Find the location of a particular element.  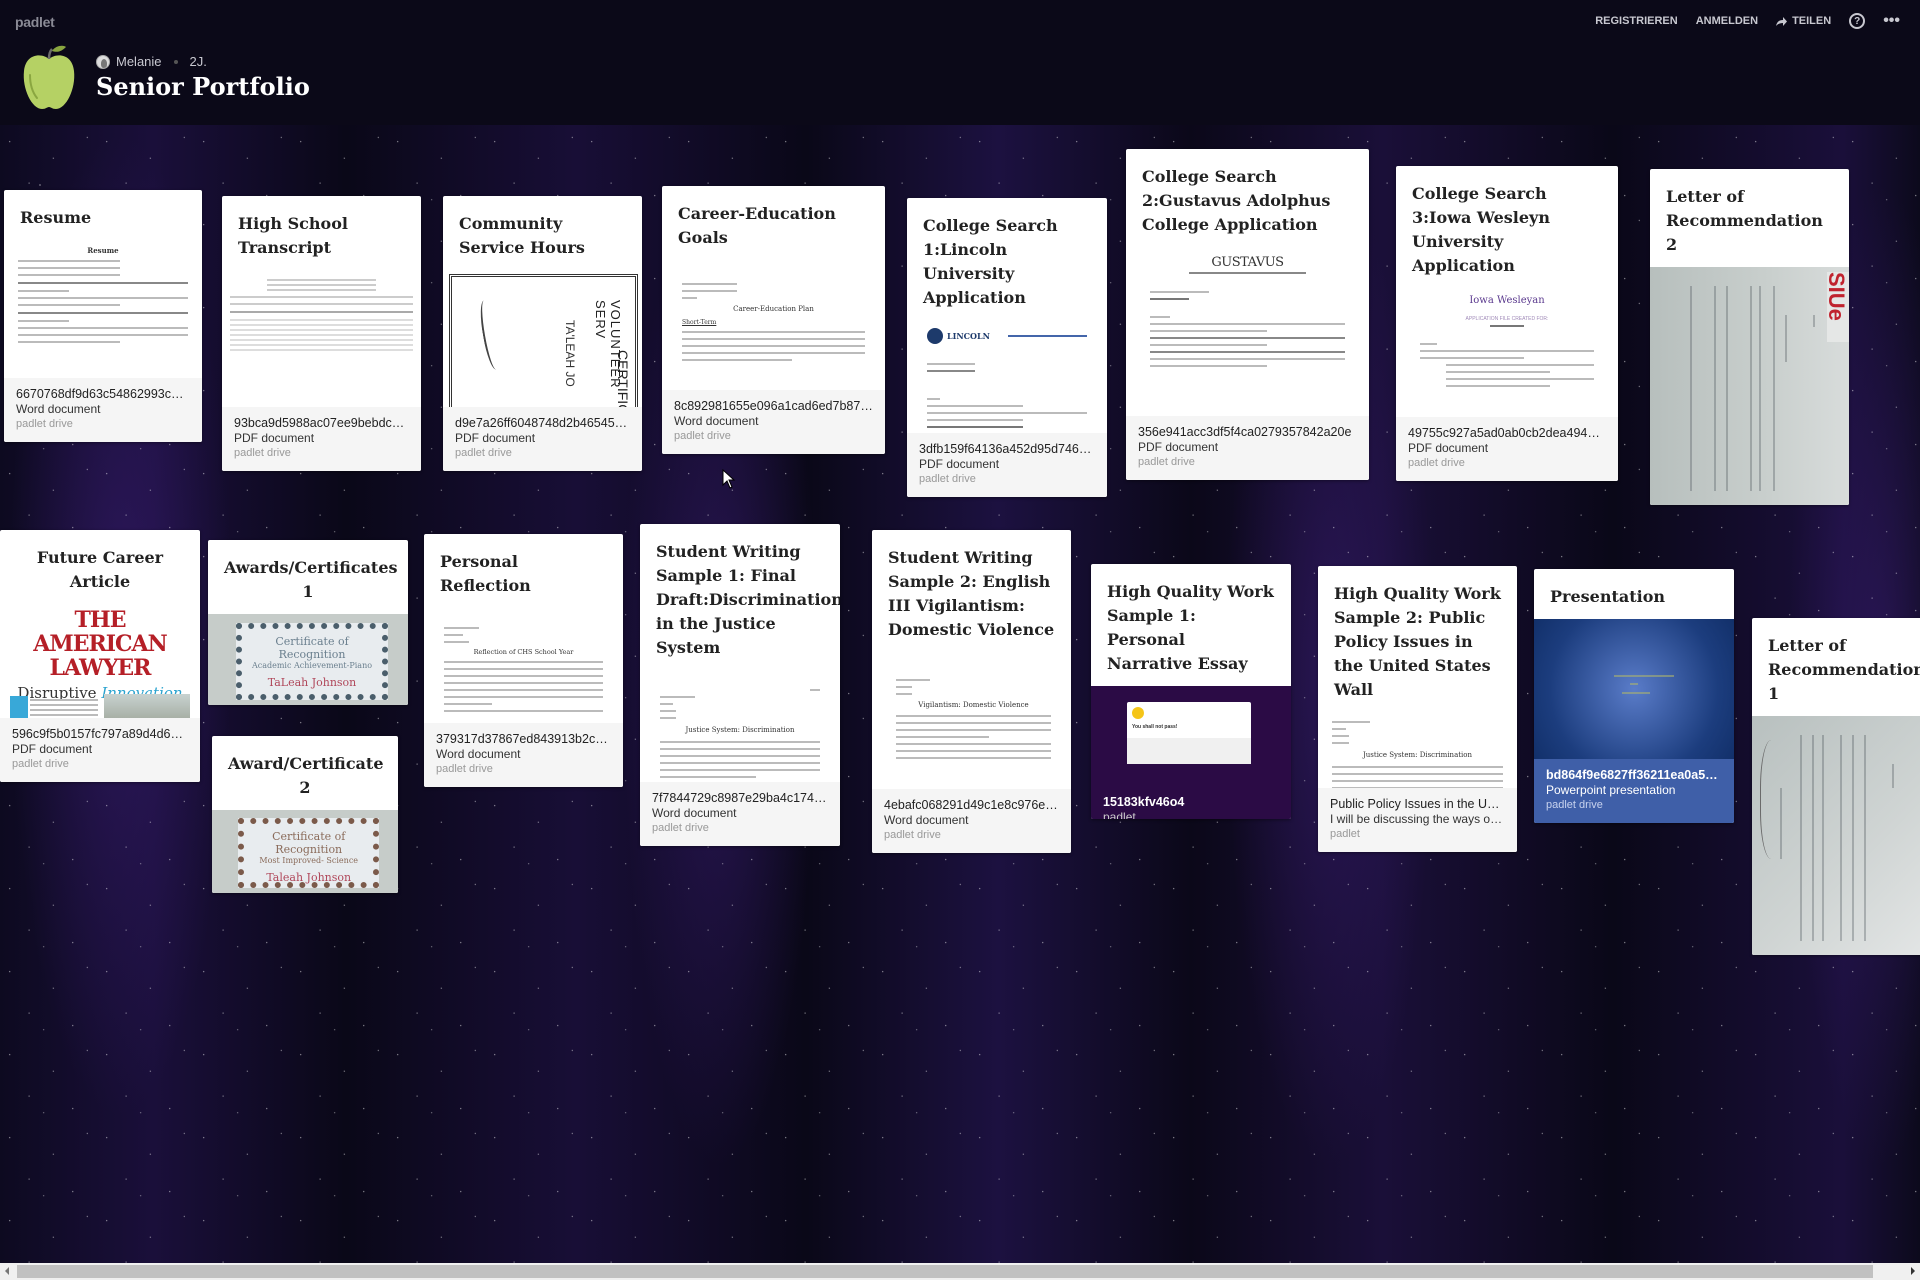

post-title: High School Transcript is located at coordinates (293, 235).